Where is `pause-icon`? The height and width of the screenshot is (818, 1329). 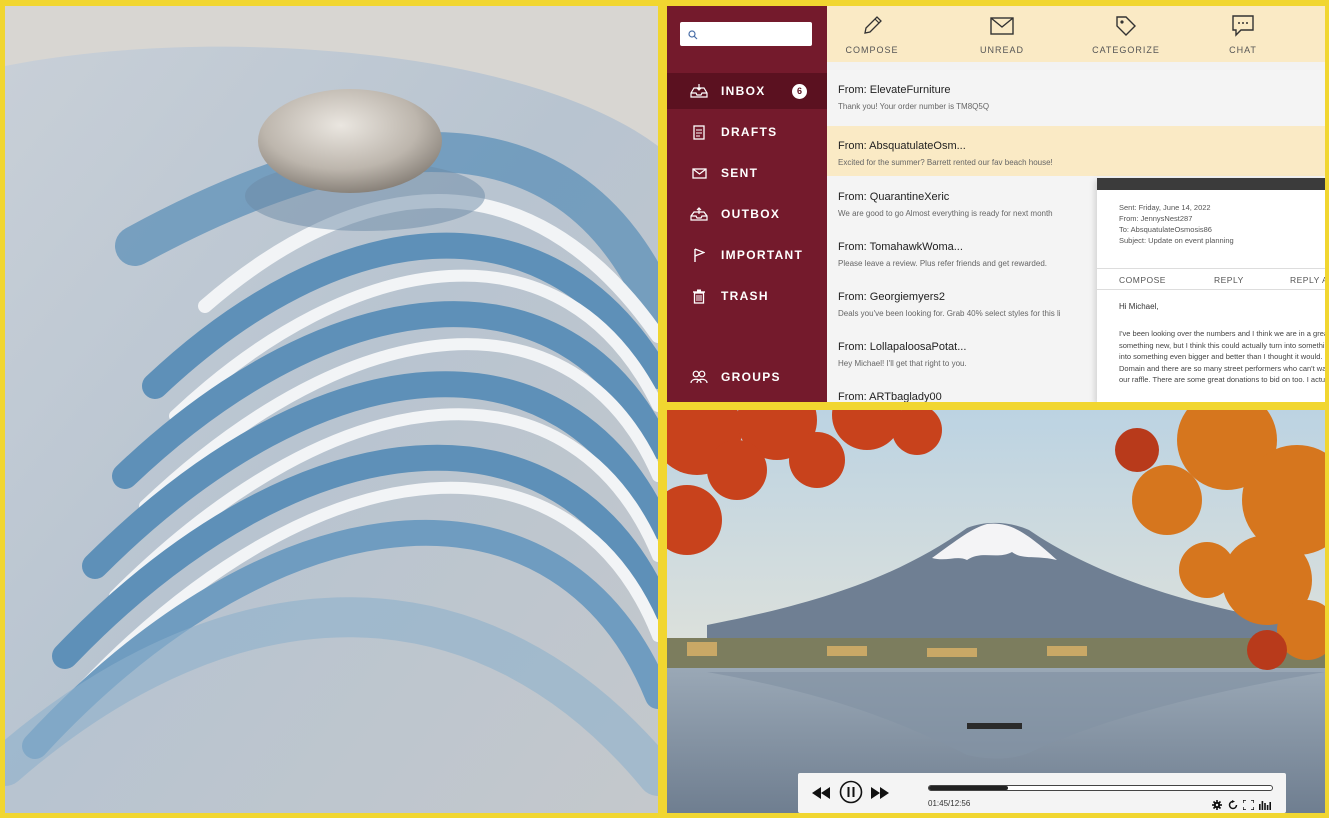 pause-icon is located at coordinates (851, 792).